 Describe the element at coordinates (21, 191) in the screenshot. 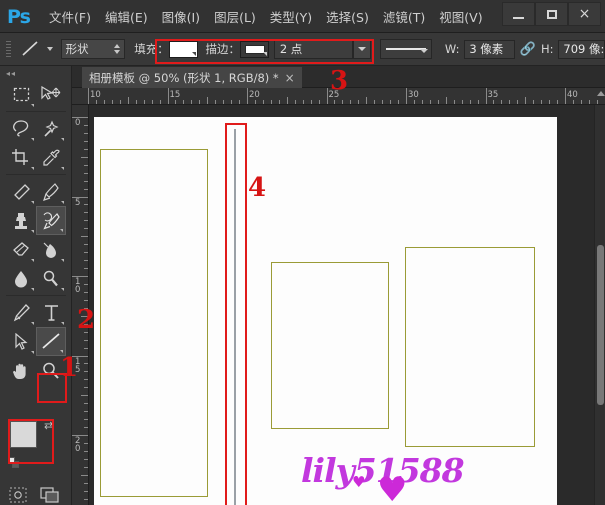

I see `healing-brush-tool` at that location.